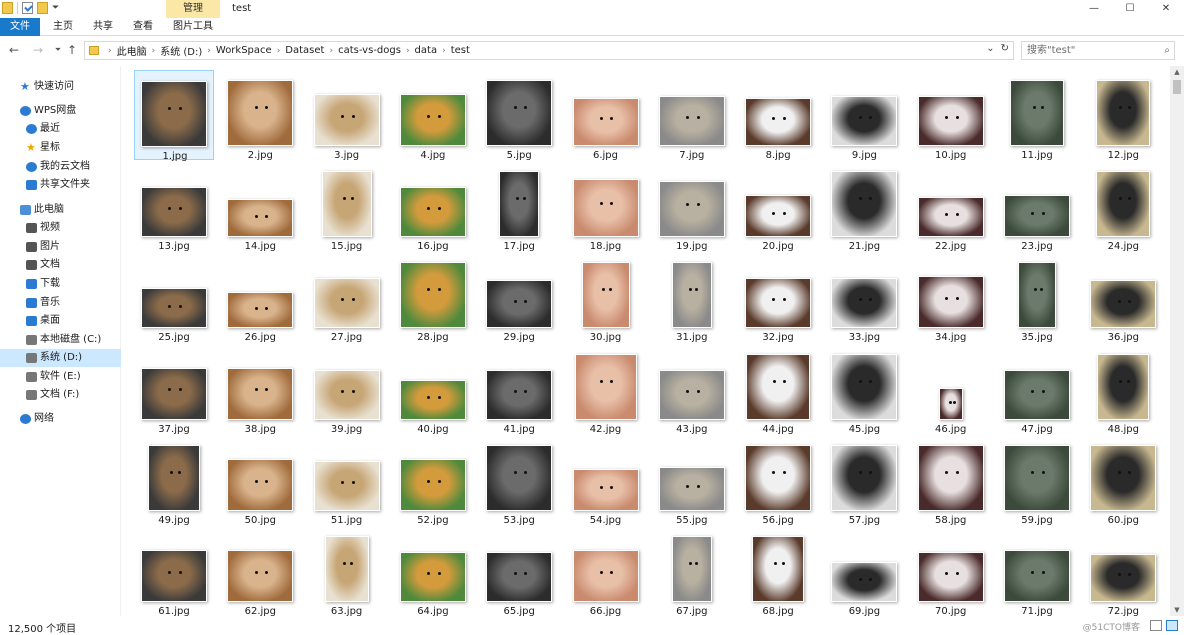 This screenshot has height=635, width=1184. I want to click on file-item: 28.jpg, so click(433, 297).